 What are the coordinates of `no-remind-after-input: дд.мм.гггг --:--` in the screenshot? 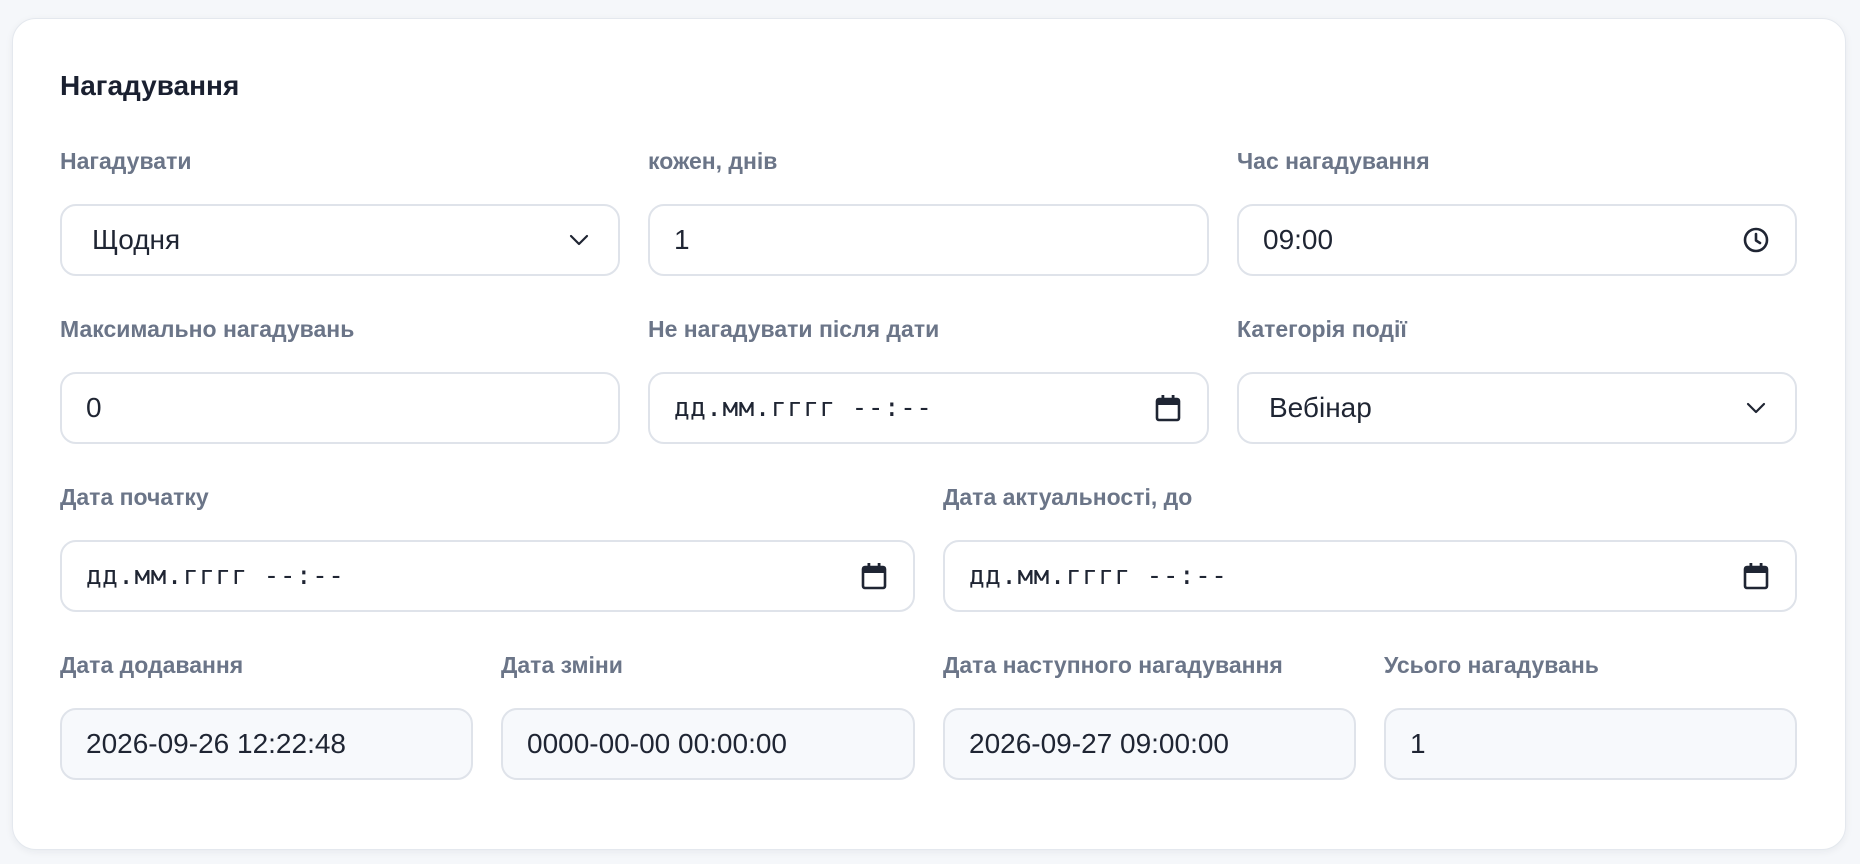 It's located at (928, 408).